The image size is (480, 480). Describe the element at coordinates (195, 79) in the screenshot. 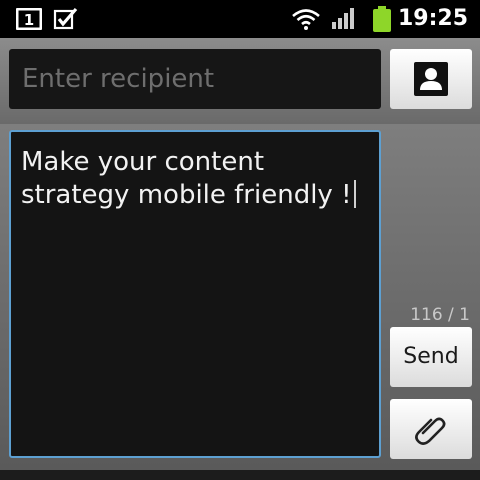

I see `recipient-input: Enter recipient` at that location.